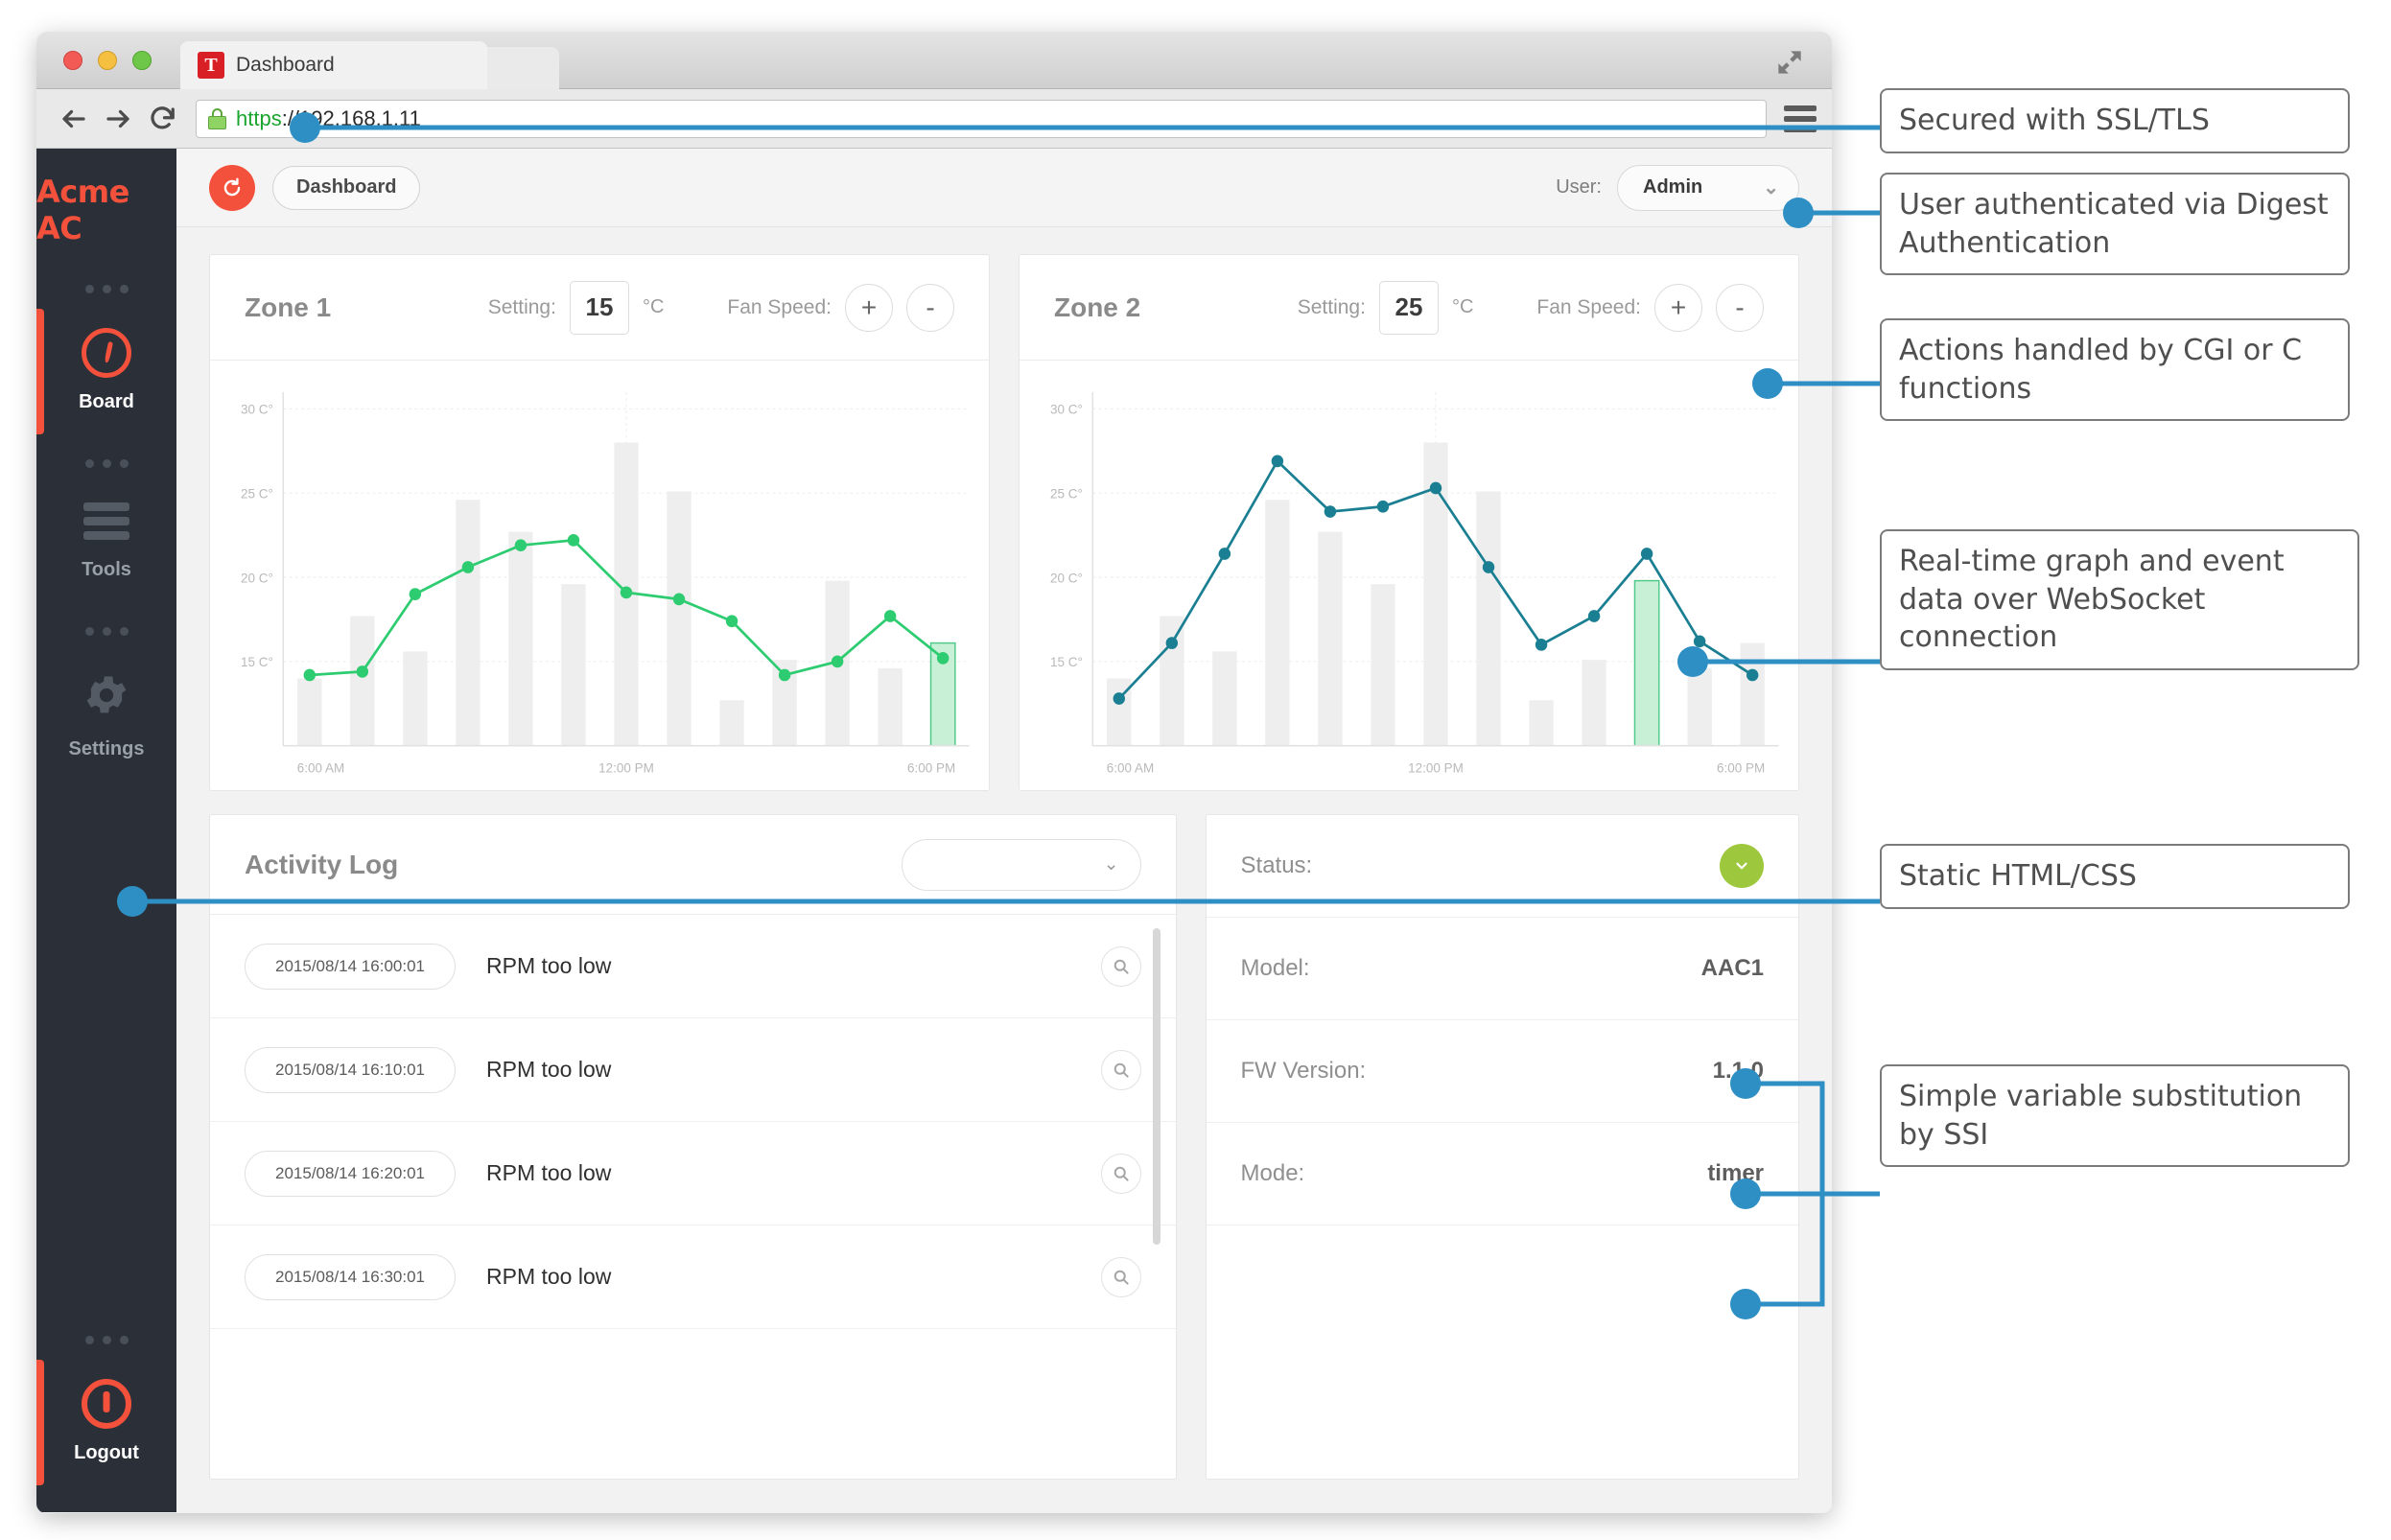  I want to click on browser-navbar: https://192.168.1.11, so click(934, 119).